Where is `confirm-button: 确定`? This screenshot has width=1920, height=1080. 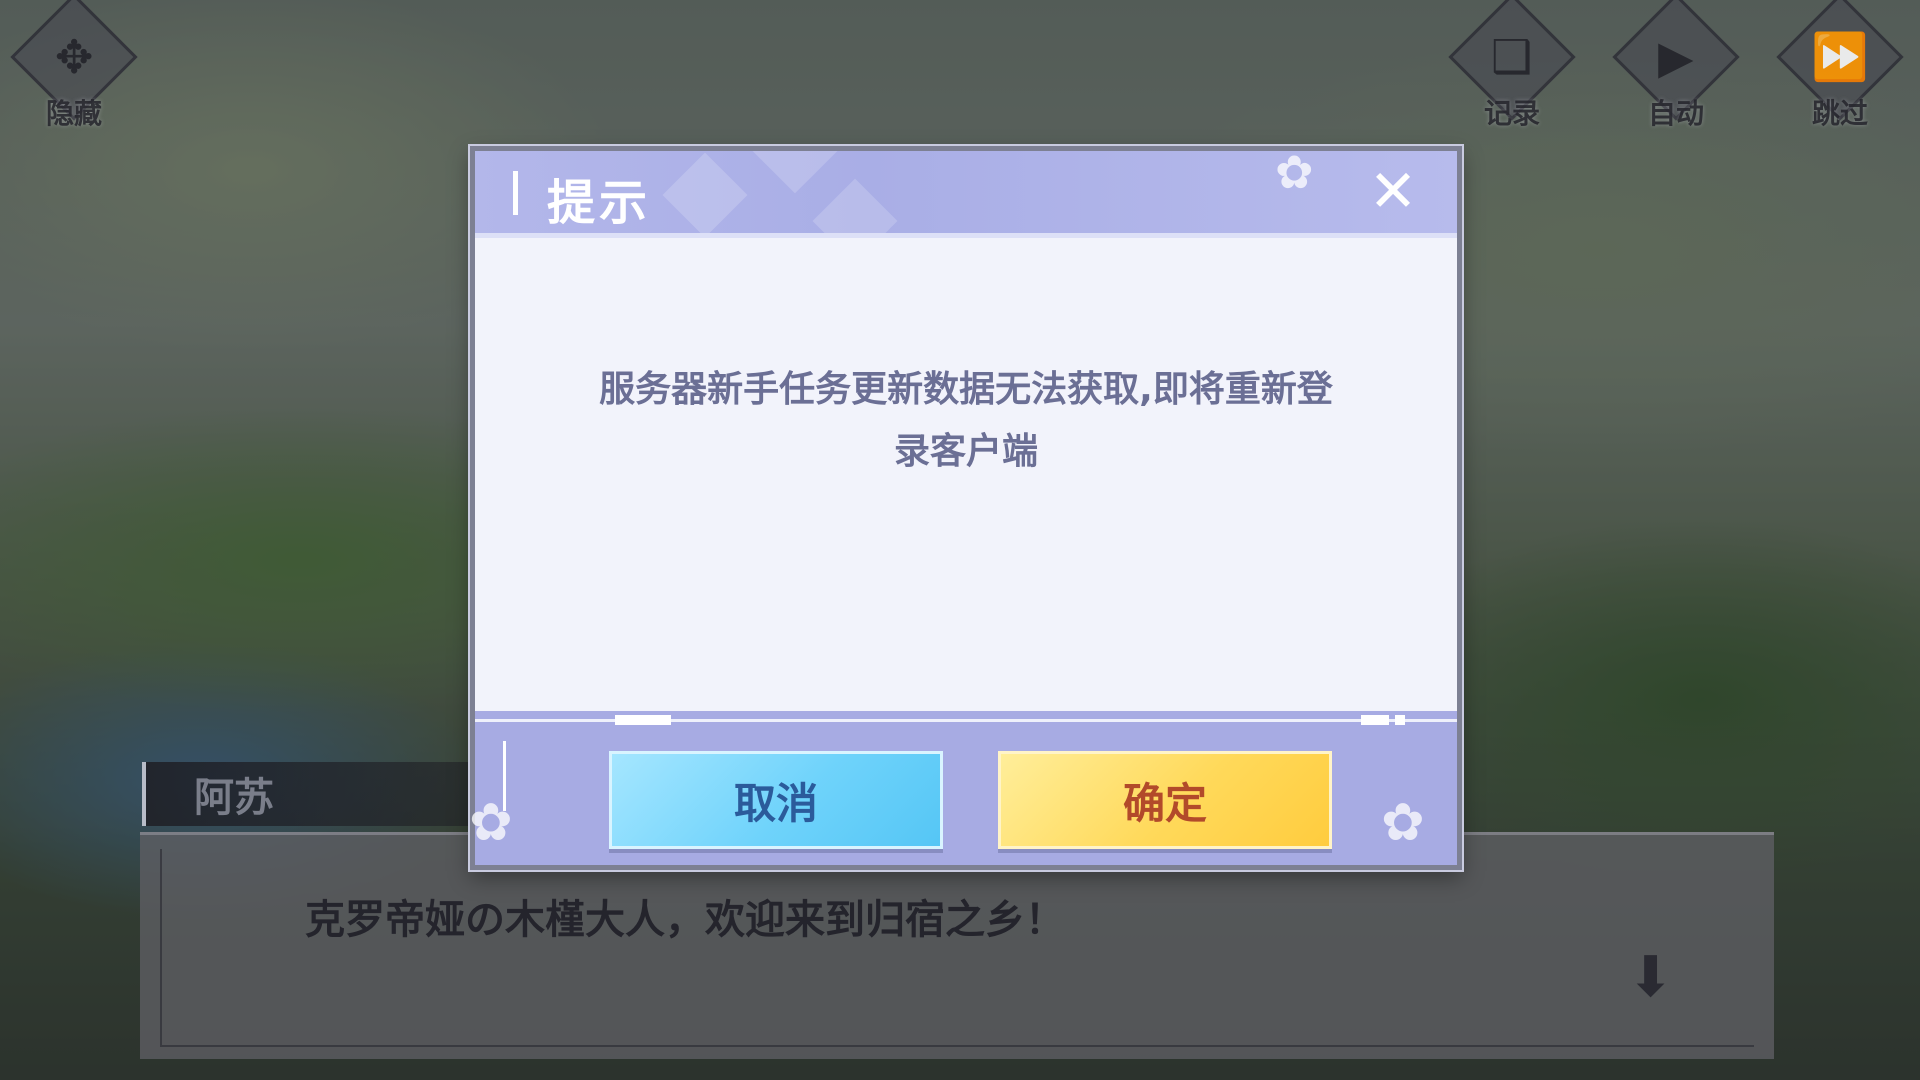 confirm-button: 确定 is located at coordinates (1165, 800).